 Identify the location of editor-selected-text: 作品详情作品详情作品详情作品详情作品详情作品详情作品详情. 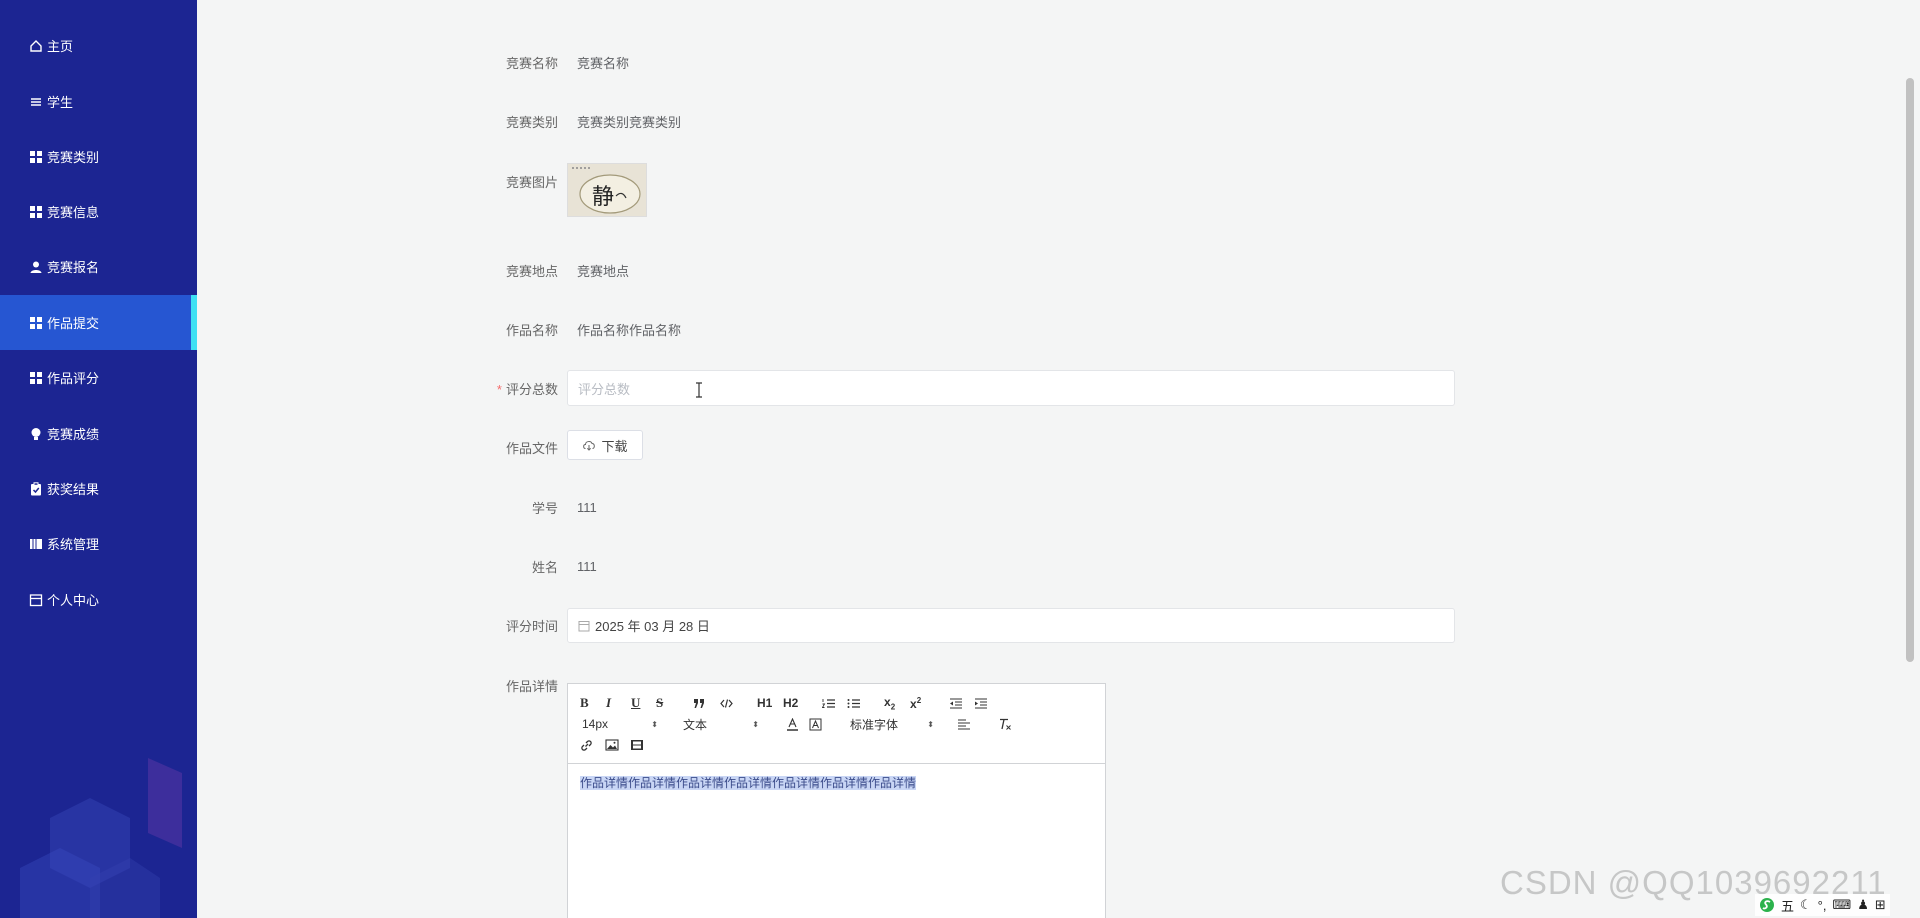
(748, 783).